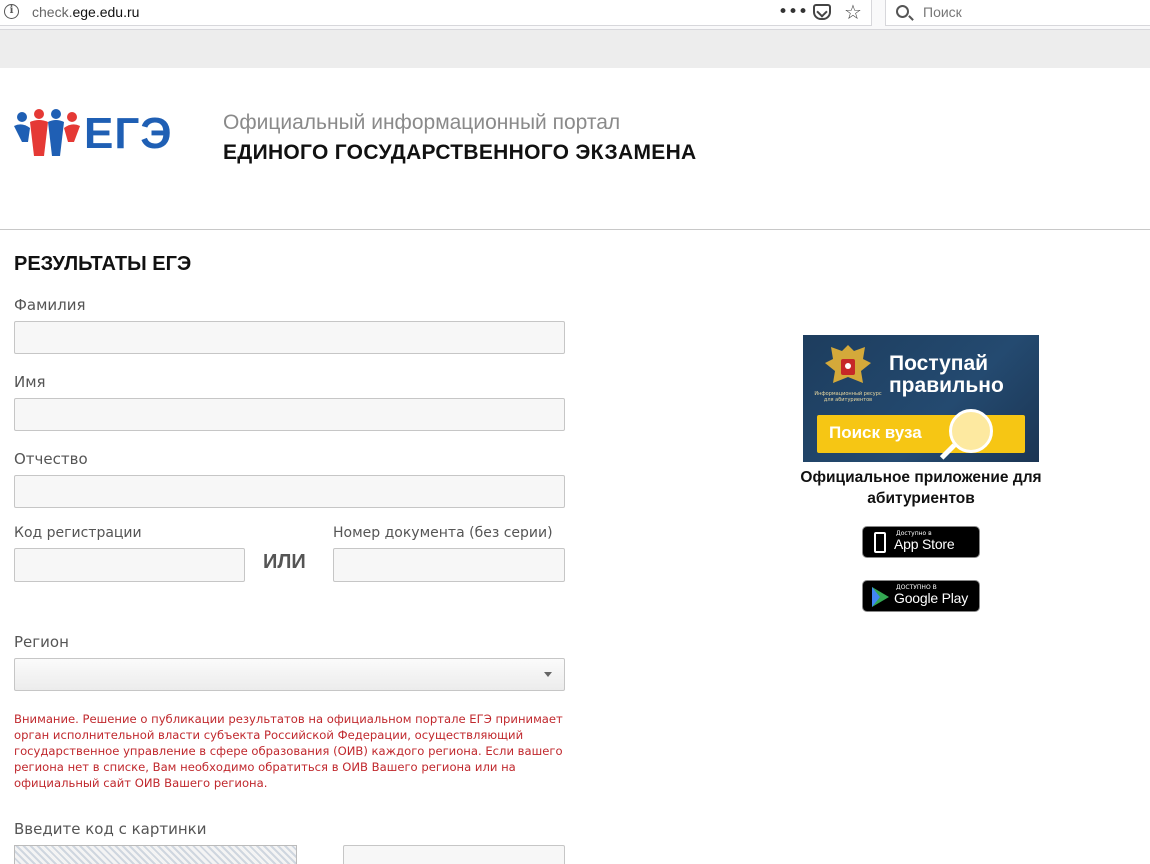  I want to click on captcha-label: Введите код с картинки, so click(110, 829).